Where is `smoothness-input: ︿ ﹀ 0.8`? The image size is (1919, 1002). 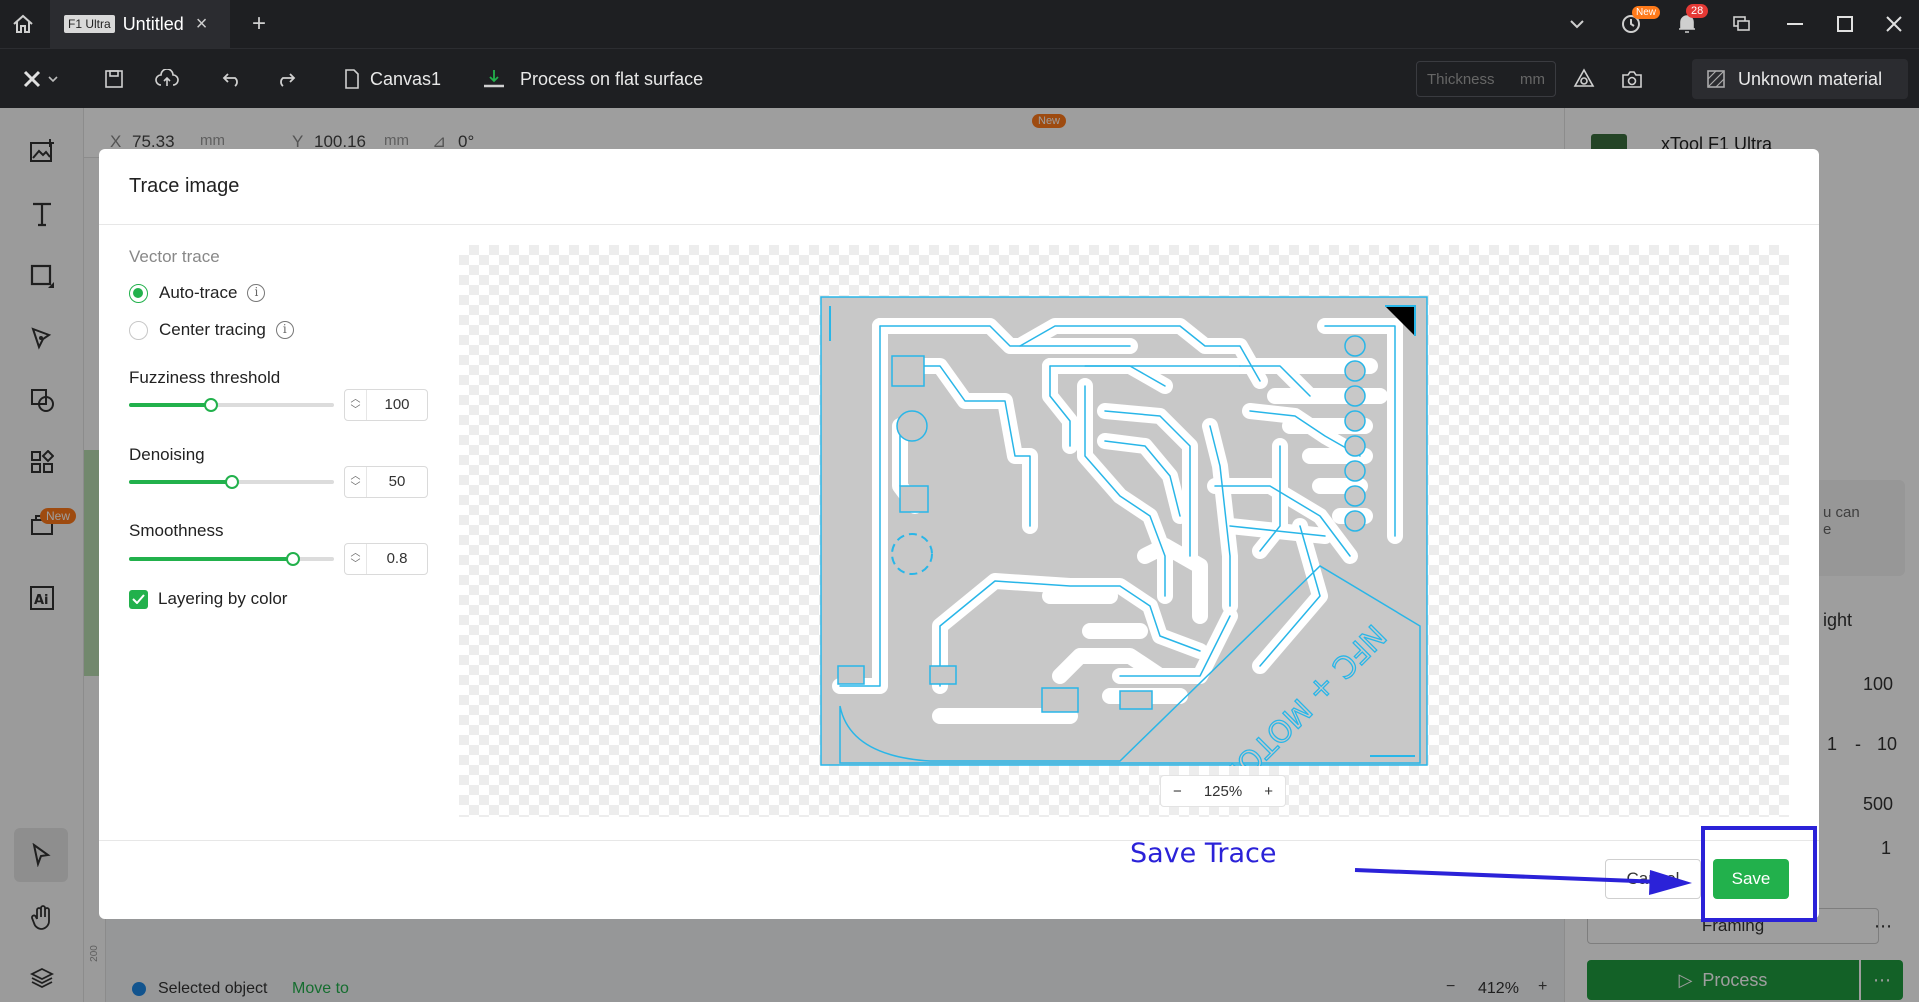 smoothness-input: ︿ ﹀ 0.8 is located at coordinates (386, 559).